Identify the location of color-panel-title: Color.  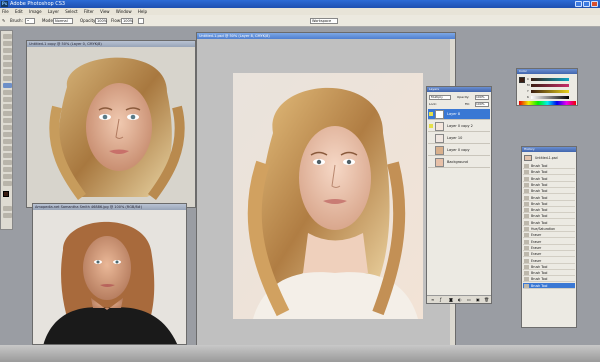
(547, 71).